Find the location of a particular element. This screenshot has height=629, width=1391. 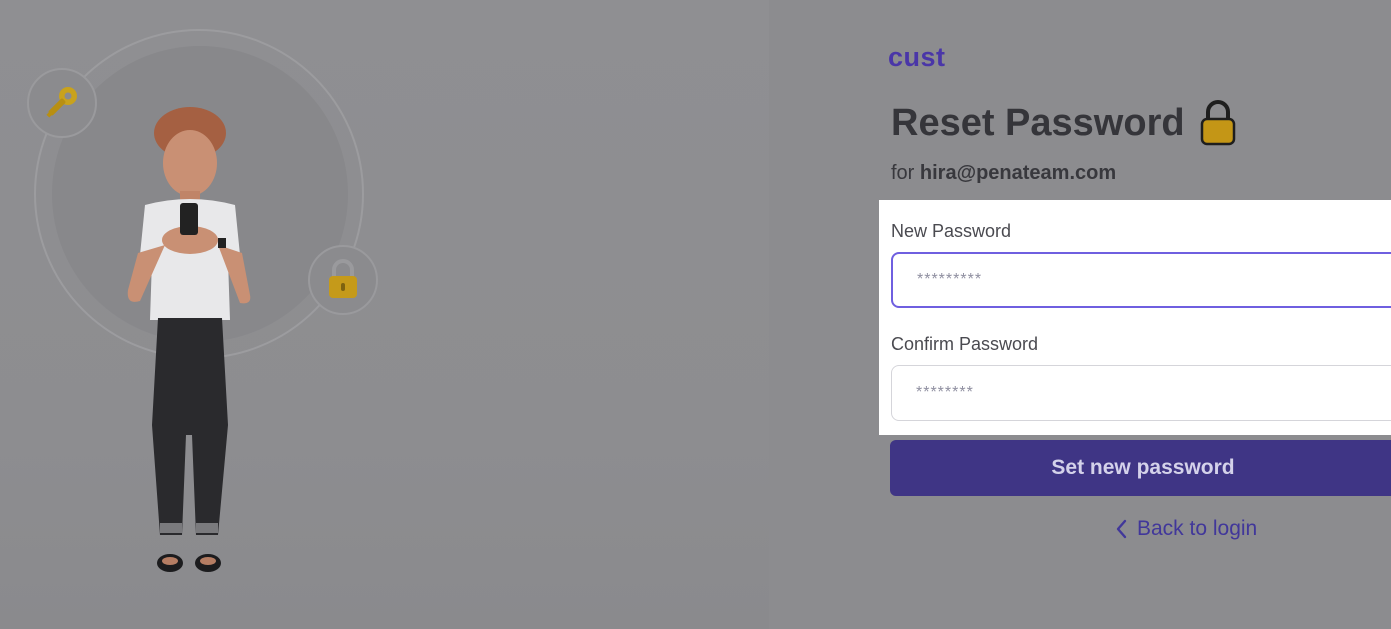

subtitle: for hira@penateam.com is located at coordinates (1003, 173).